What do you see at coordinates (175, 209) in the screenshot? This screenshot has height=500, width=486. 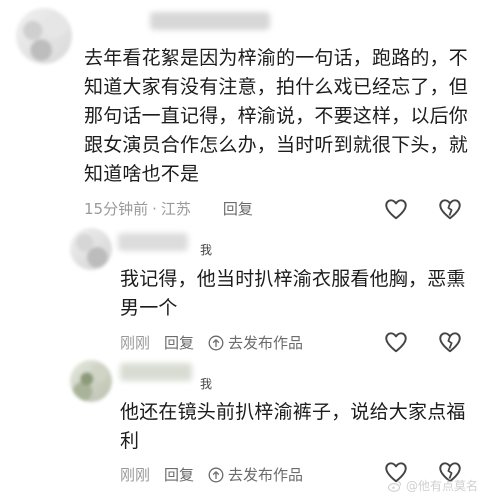 I see `comment-location: 江苏` at bounding box center [175, 209].